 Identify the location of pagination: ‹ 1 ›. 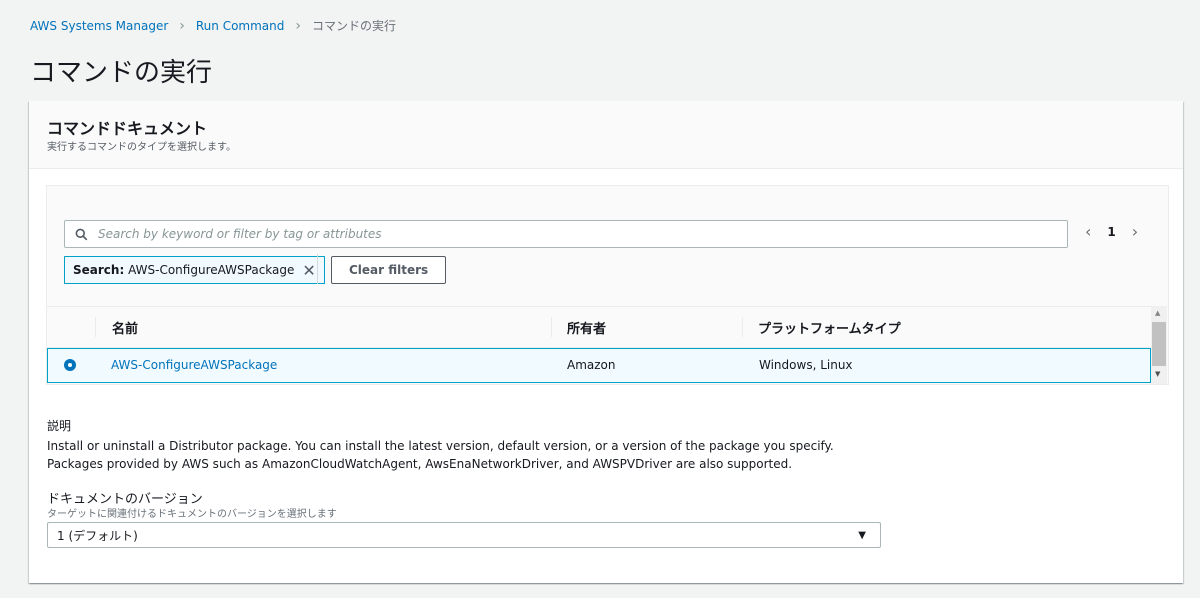
(1111, 231).